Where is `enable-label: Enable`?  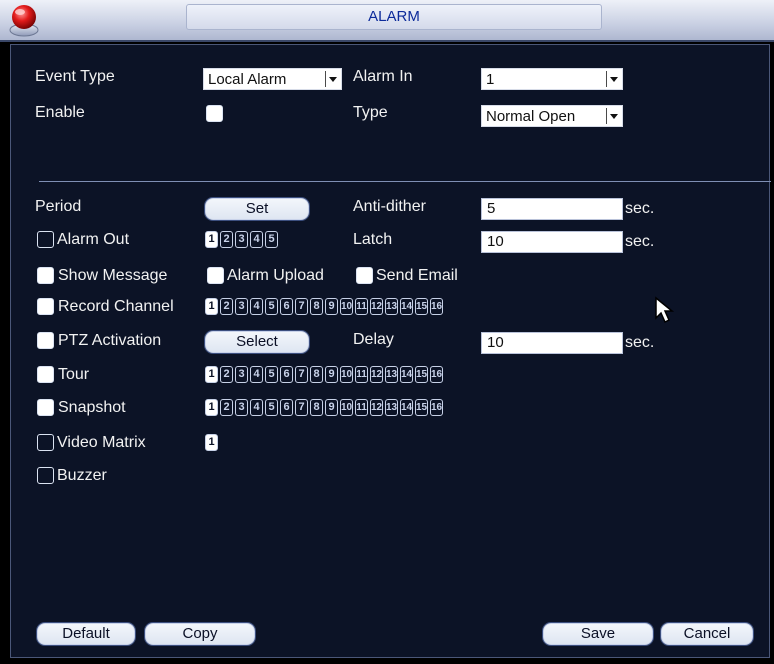 enable-label: Enable is located at coordinates (60, 112).